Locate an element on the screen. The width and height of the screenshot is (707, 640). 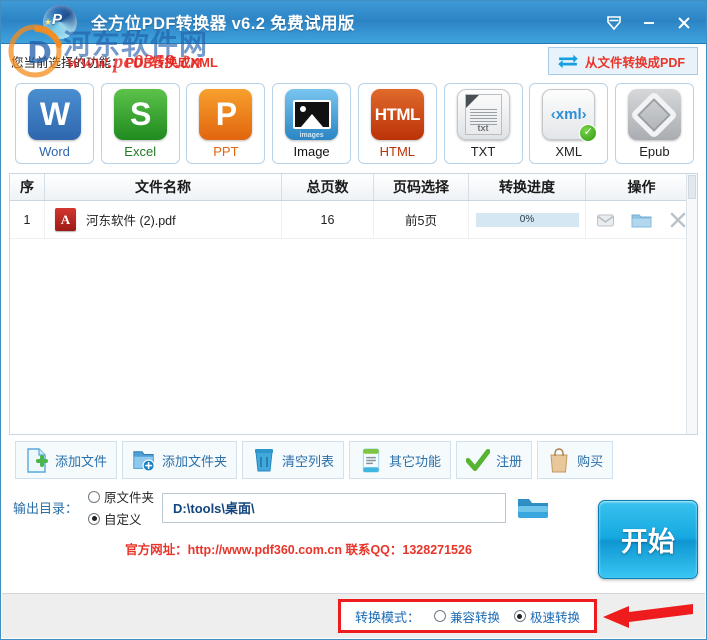
format-label-word: Word is located at coordinates (54, 151).